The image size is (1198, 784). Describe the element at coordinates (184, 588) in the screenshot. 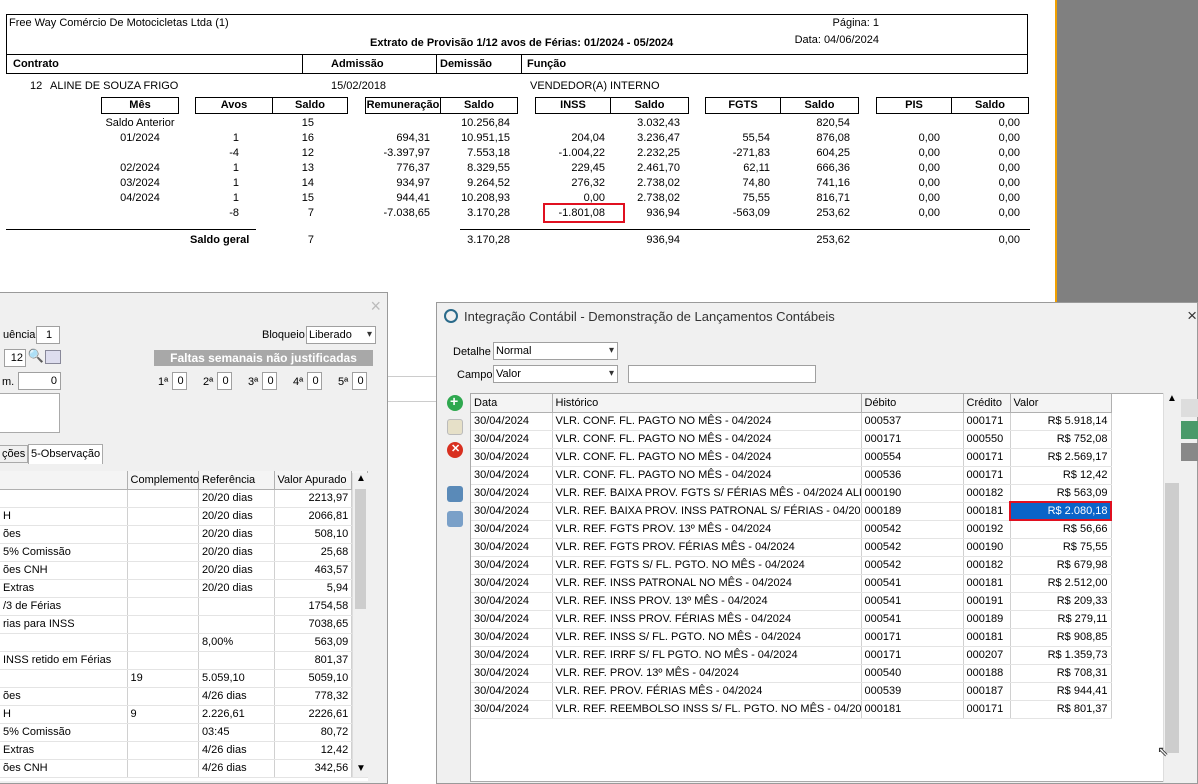

I see `table-row: Extras20/20 dias5,94+` at that location.